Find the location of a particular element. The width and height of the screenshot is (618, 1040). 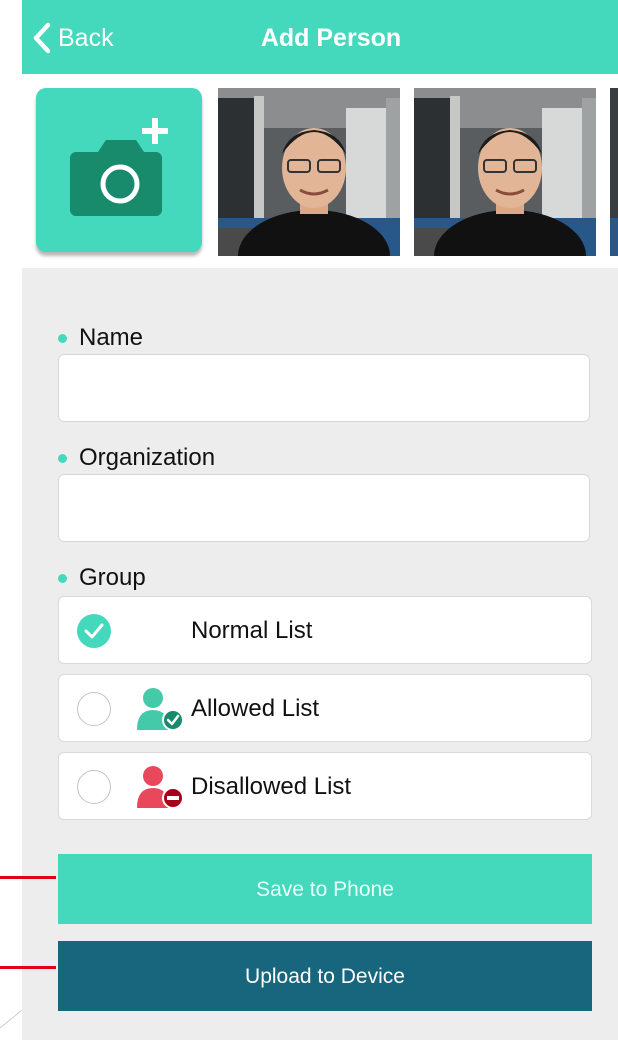

group-option-label: Normal List is located at coordinates (252, 630).